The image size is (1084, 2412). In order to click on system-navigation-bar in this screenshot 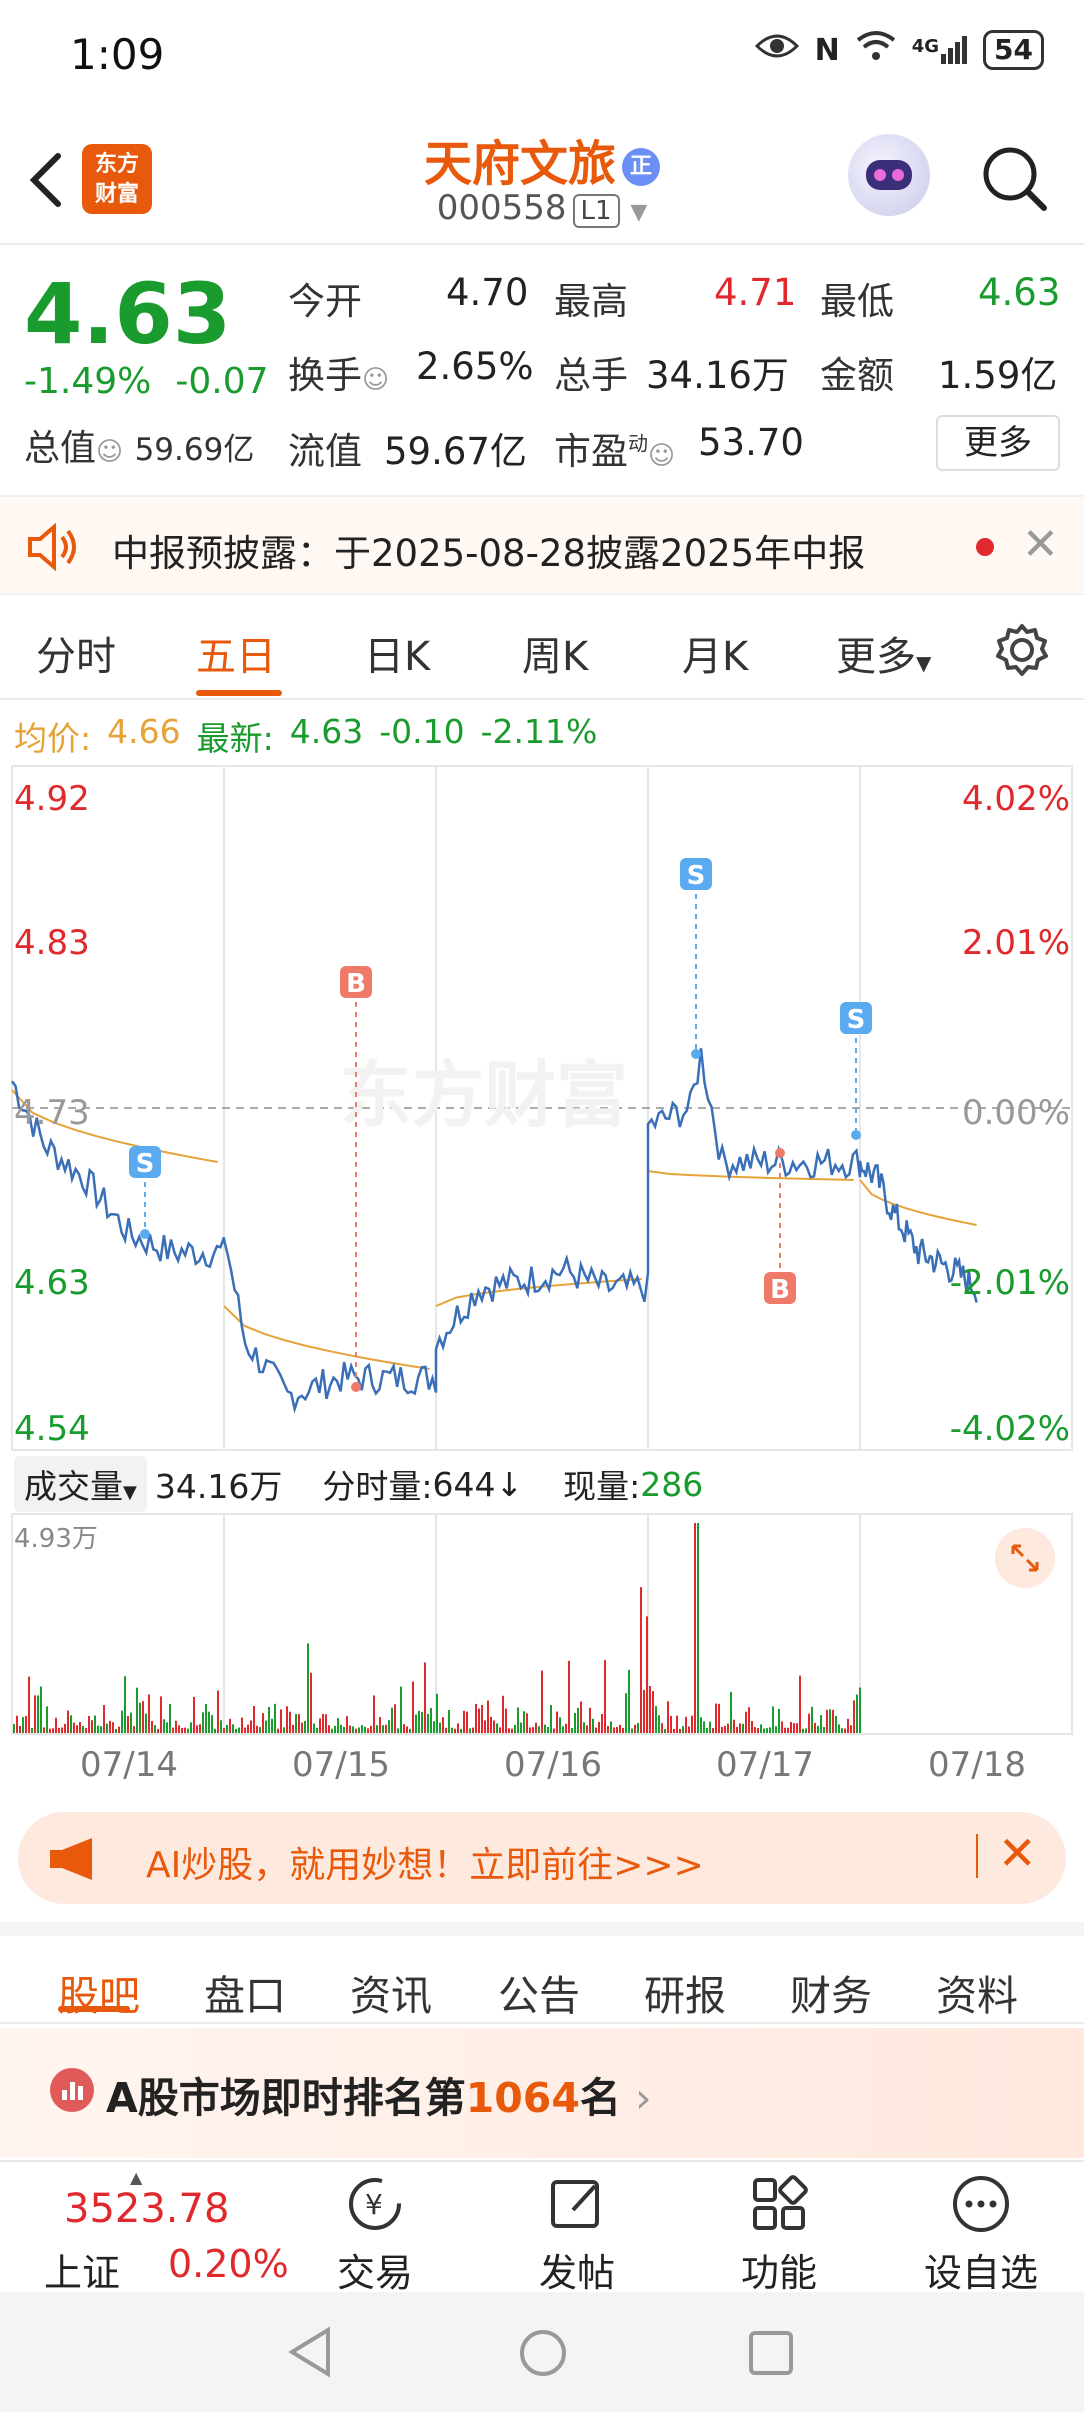, I will do `click(542, 2352)`.